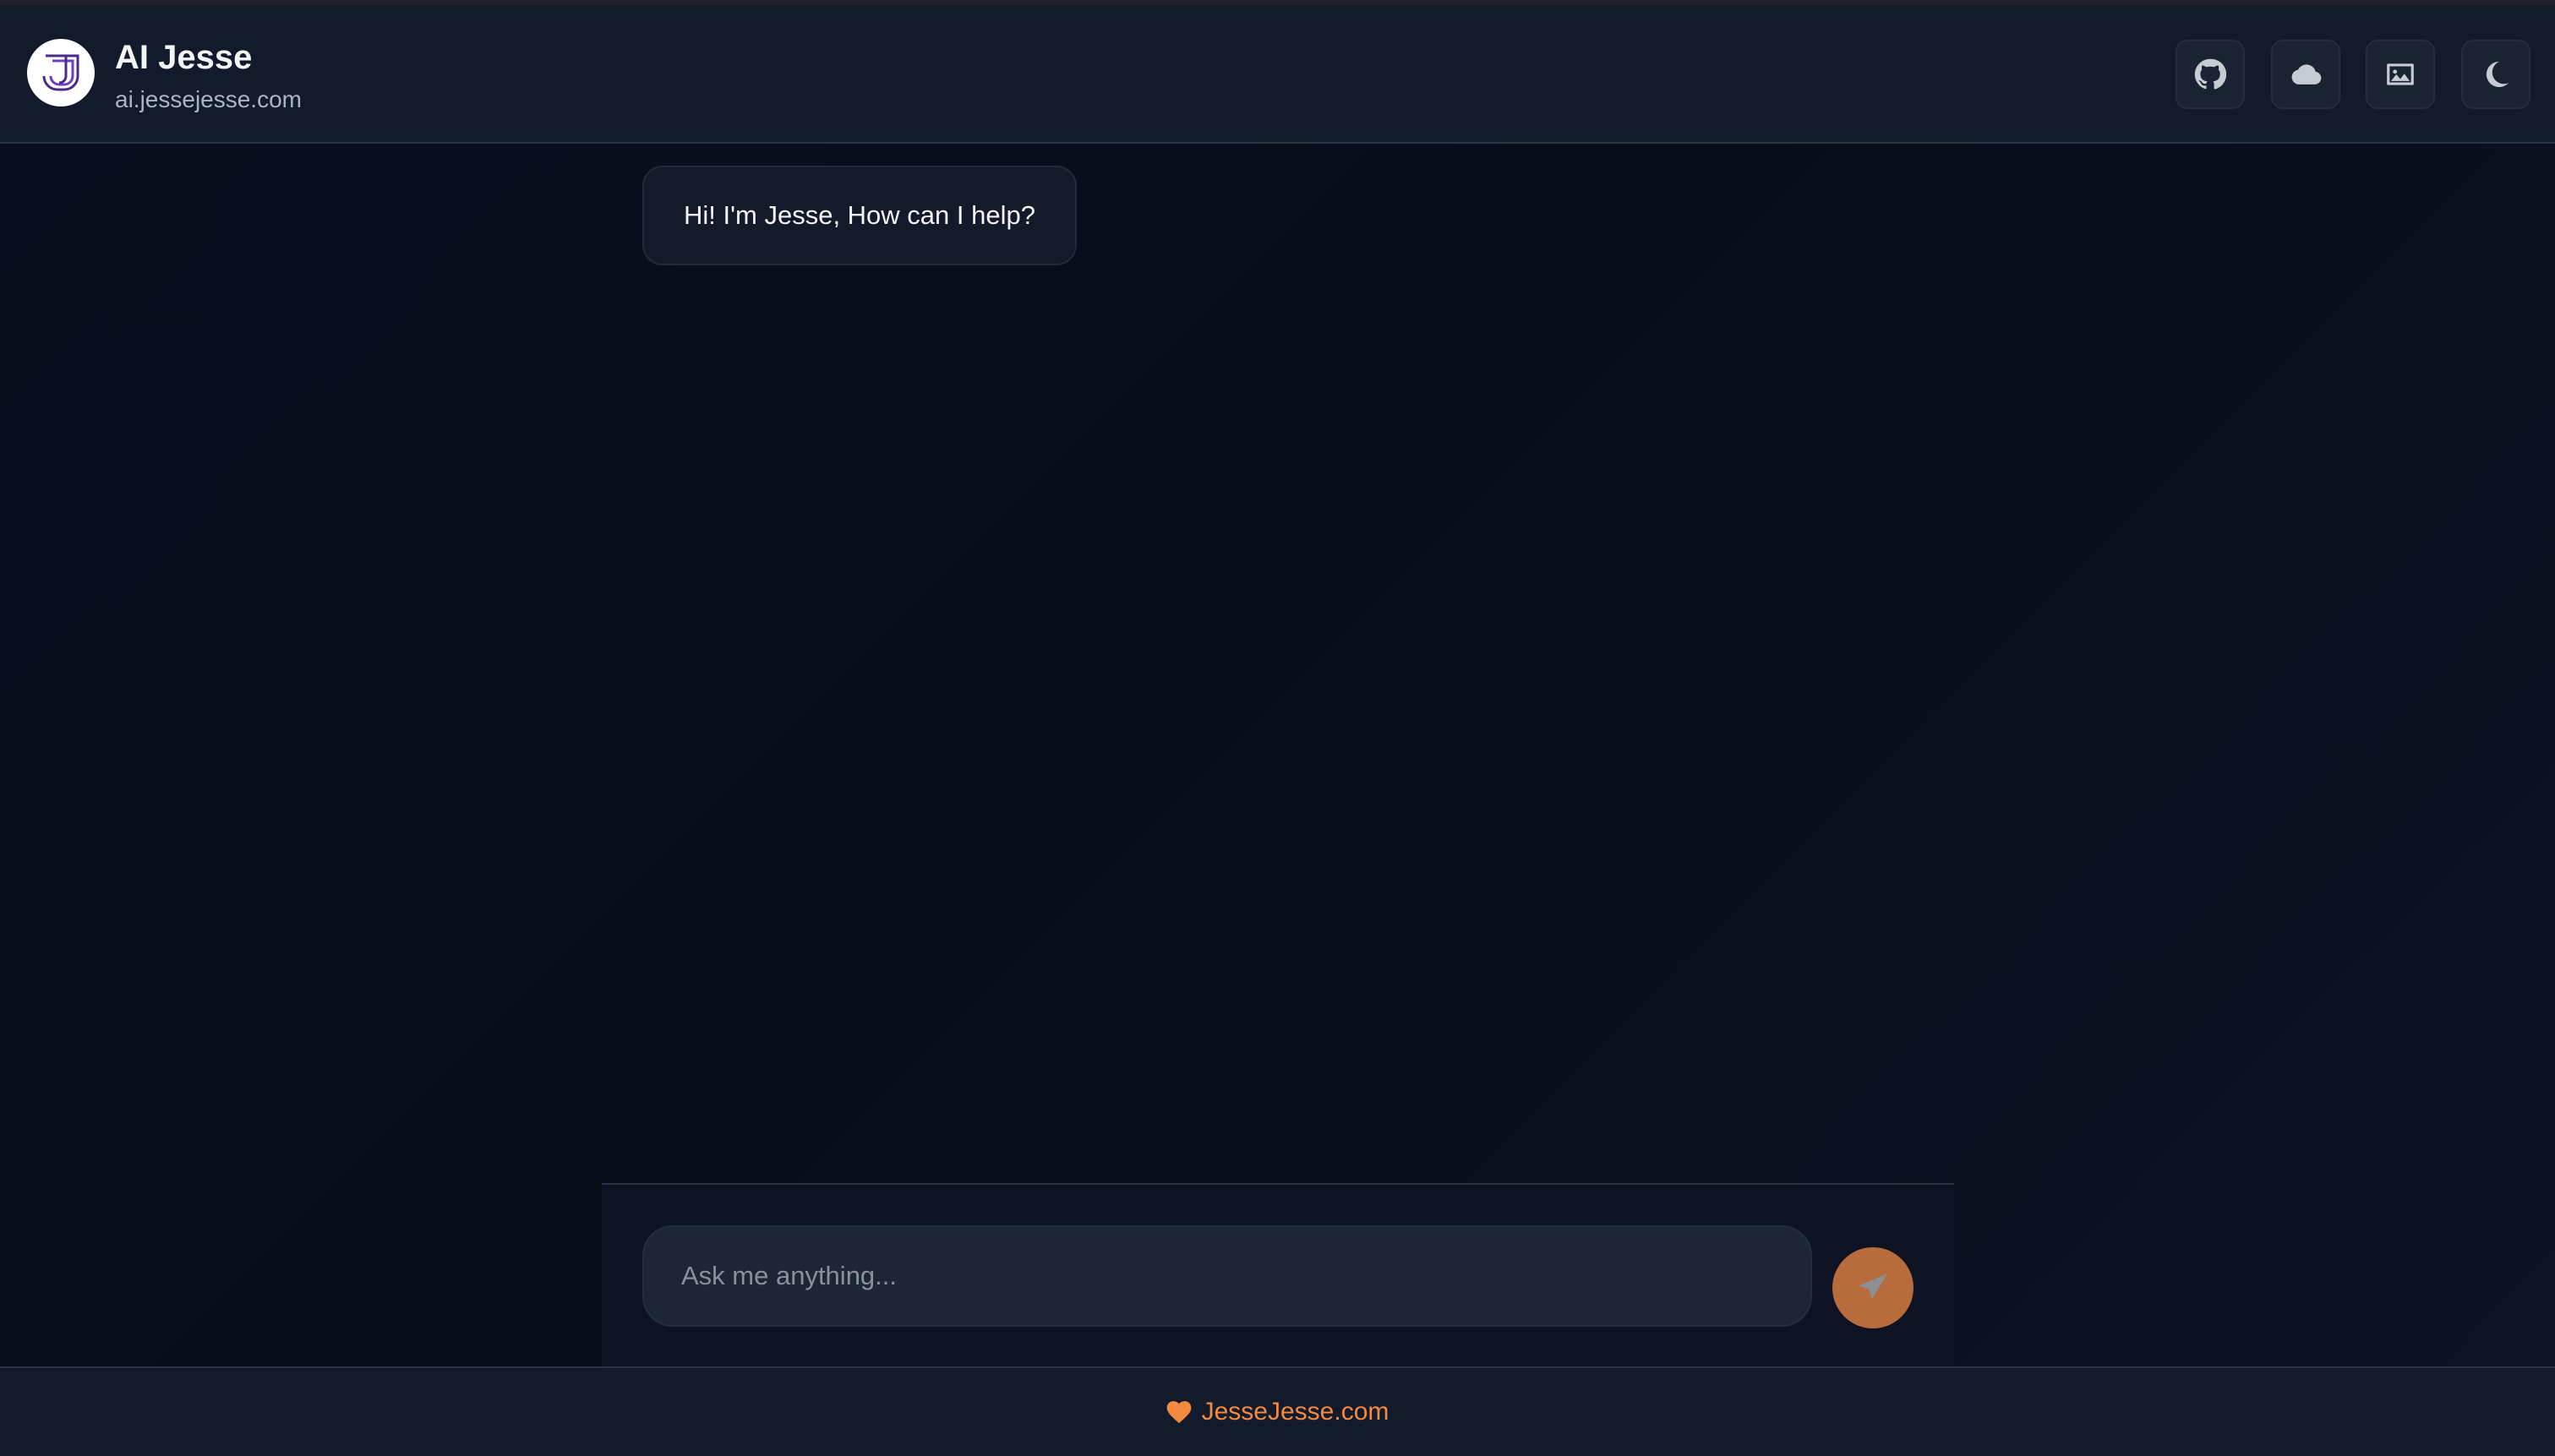  I want to click on dark-mode-toggle, so click(2495, 74).